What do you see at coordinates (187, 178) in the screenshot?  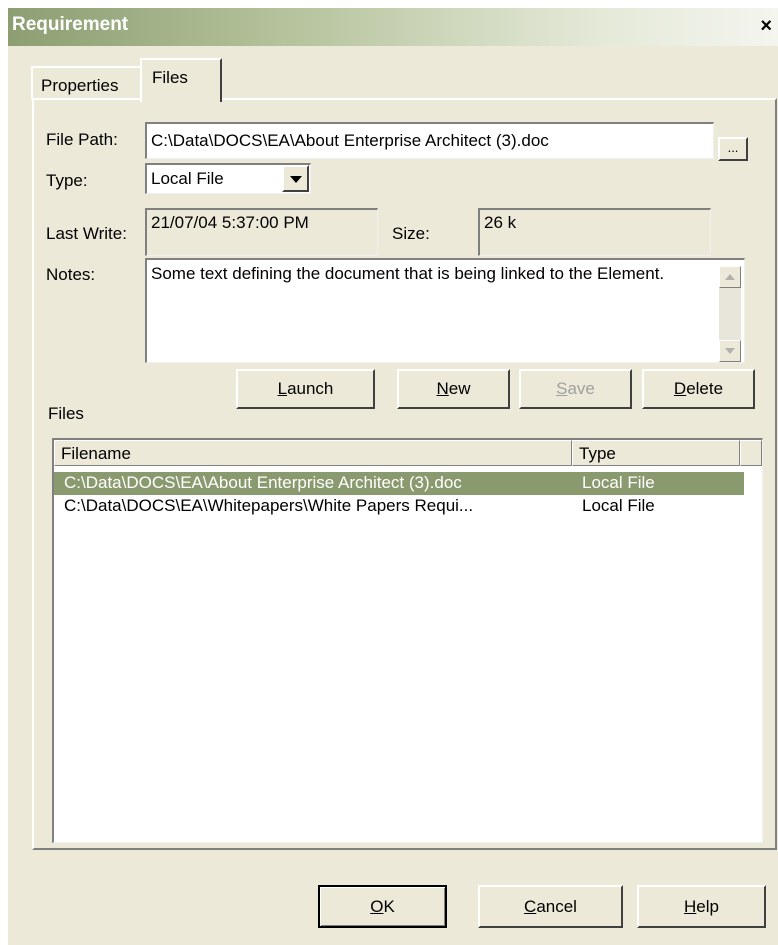 I see `type-select-value: Local File` at bounding box center [187, 178].